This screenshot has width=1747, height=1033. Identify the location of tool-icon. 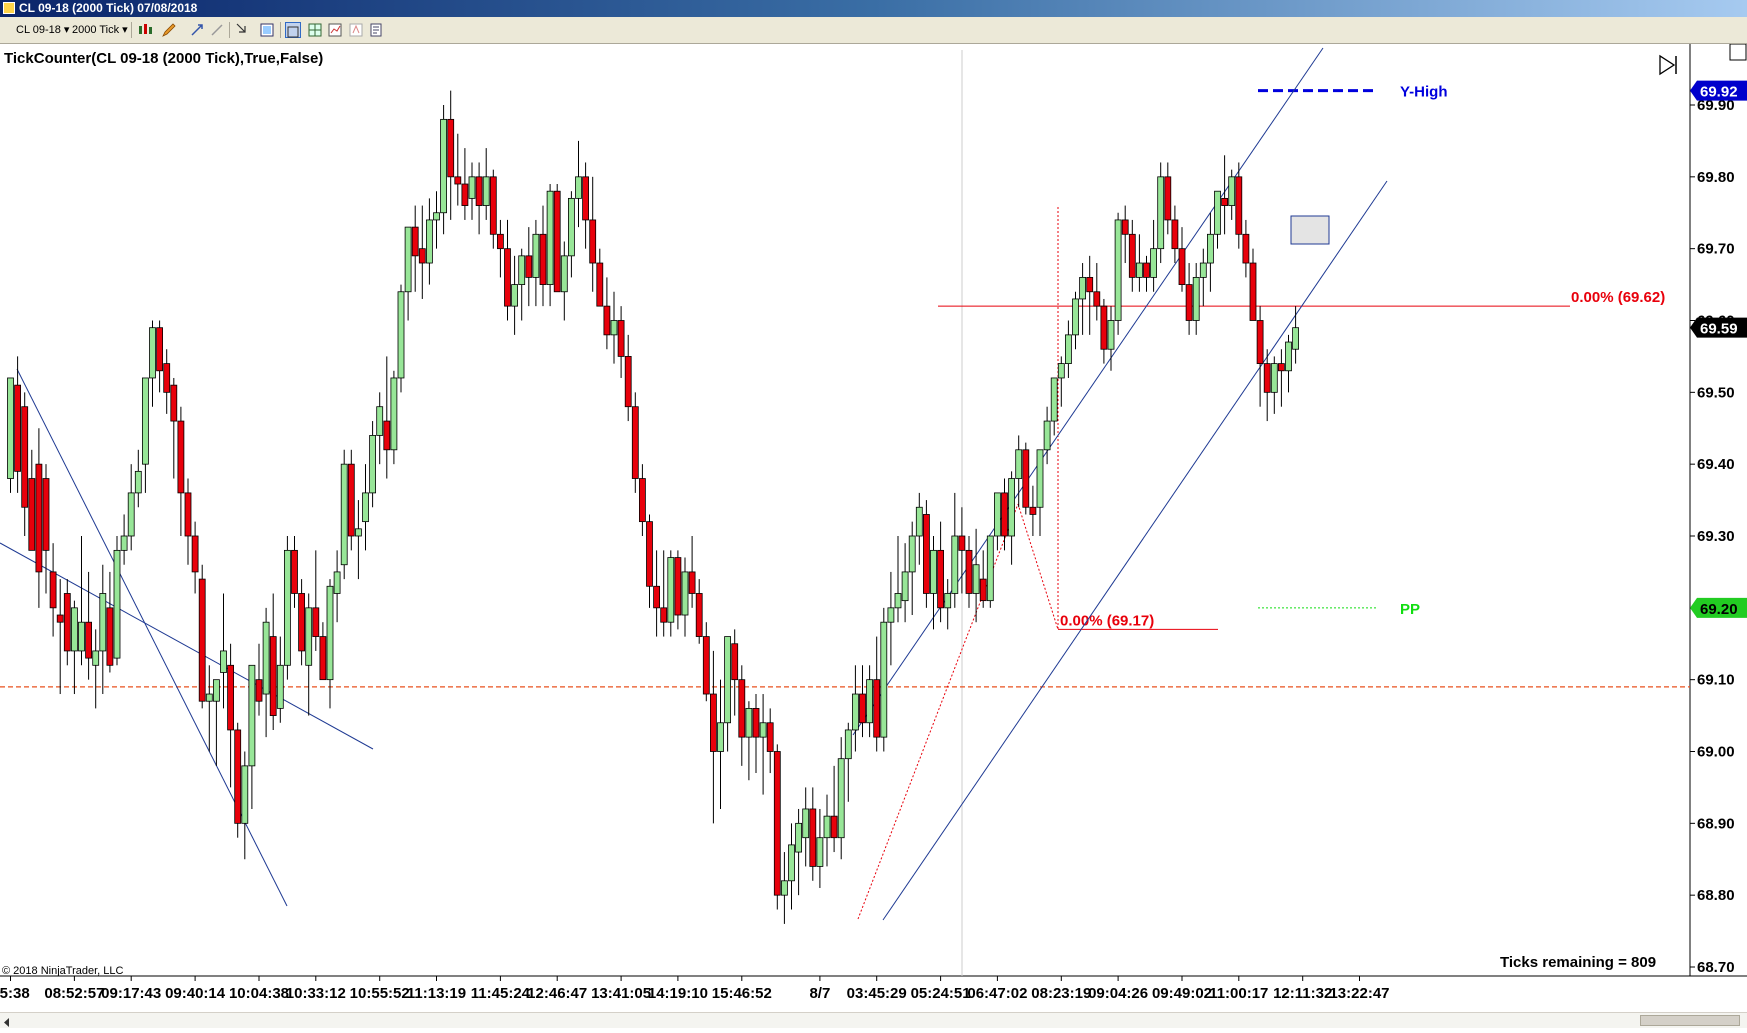
(217, 30).